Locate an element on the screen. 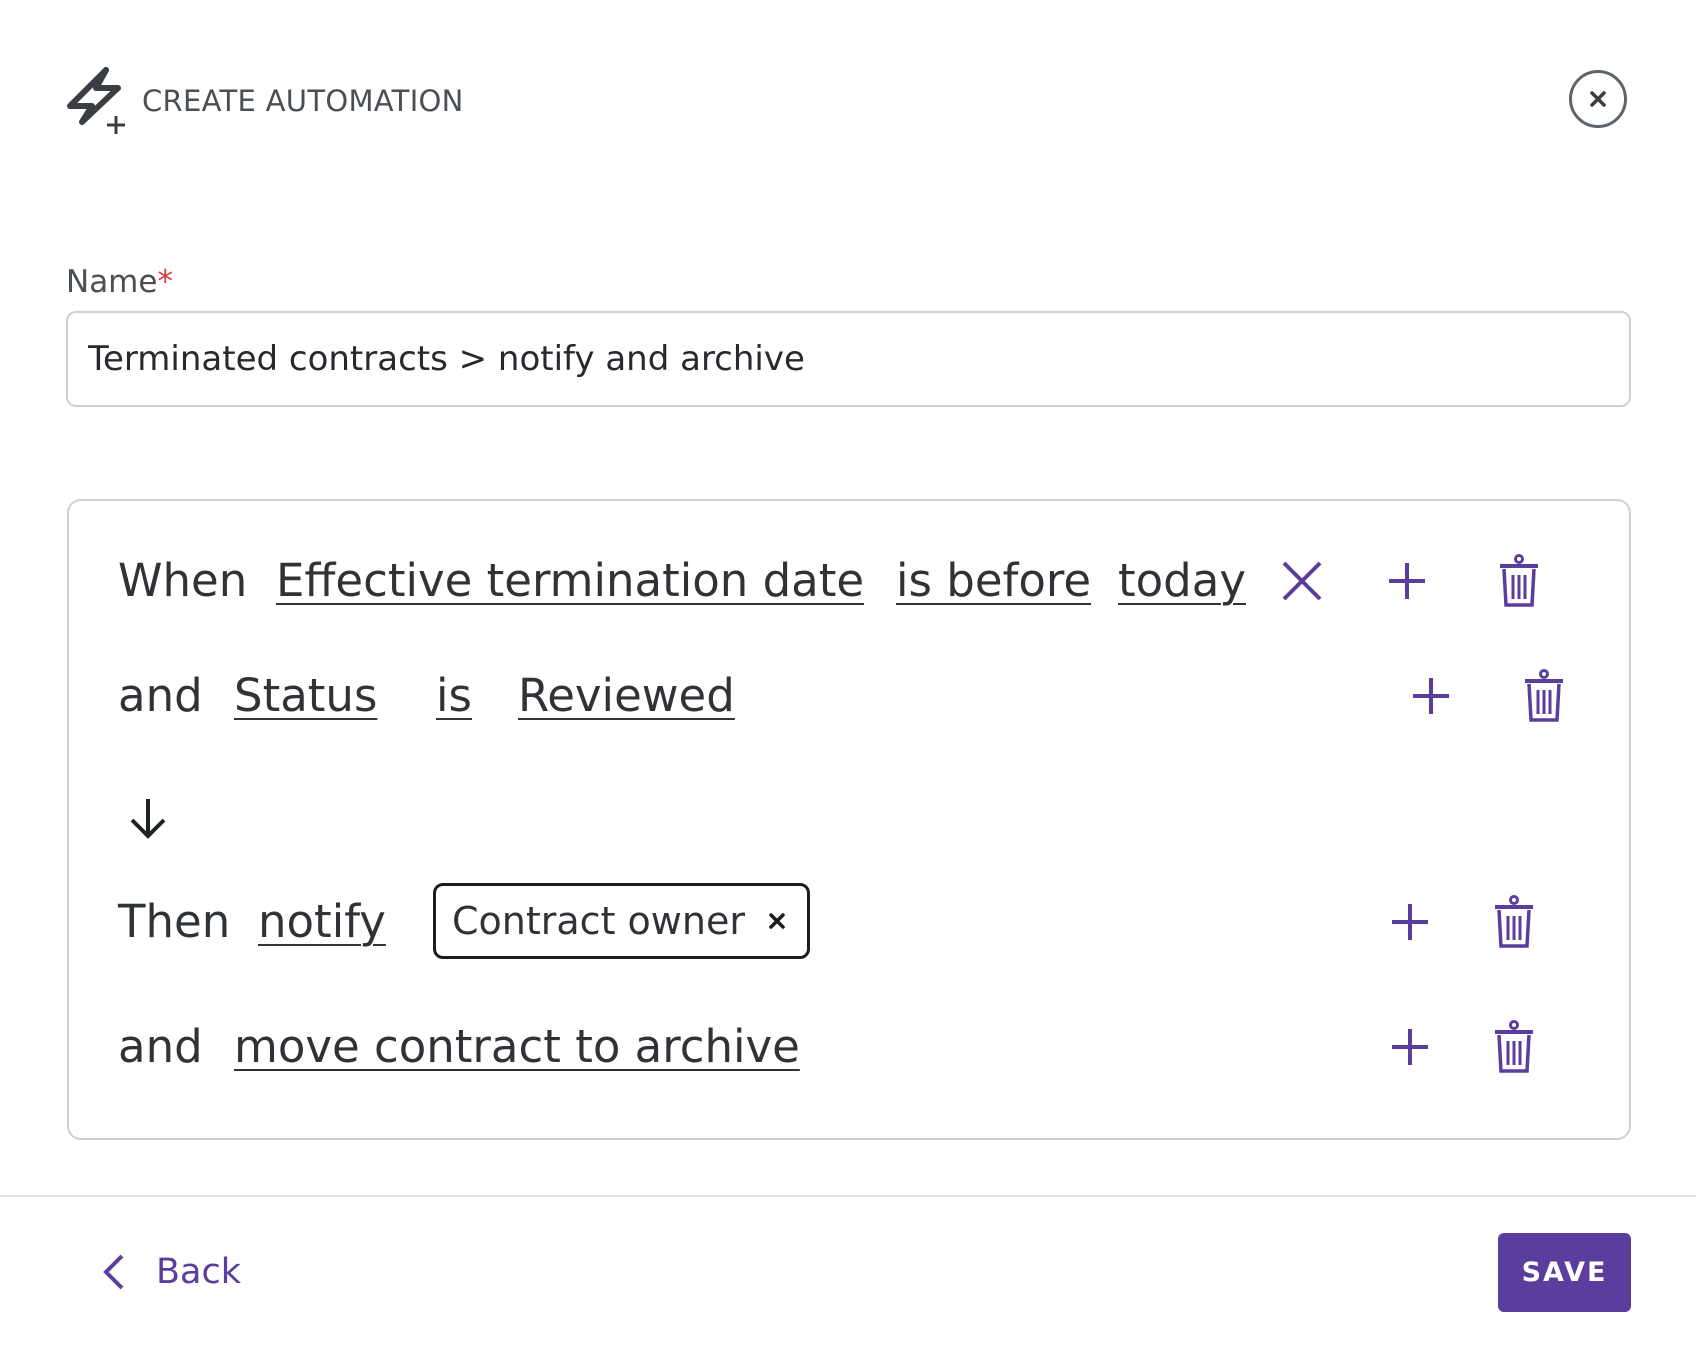 The width and height of the screenshot is (1696, 1348). back-label: Back is located at coordinates (198, 1272).